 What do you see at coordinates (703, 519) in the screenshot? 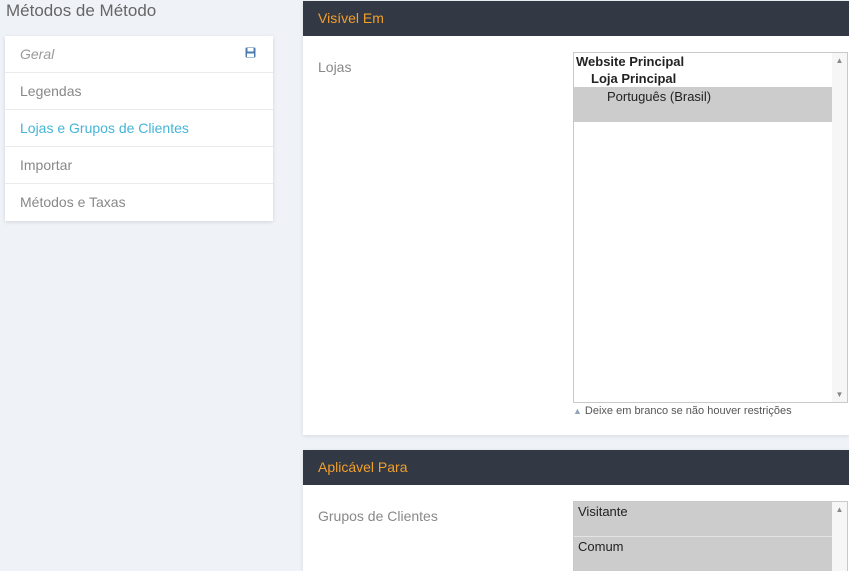
I see `customer-group-option: Visitante` at bounding box center [703, 519].